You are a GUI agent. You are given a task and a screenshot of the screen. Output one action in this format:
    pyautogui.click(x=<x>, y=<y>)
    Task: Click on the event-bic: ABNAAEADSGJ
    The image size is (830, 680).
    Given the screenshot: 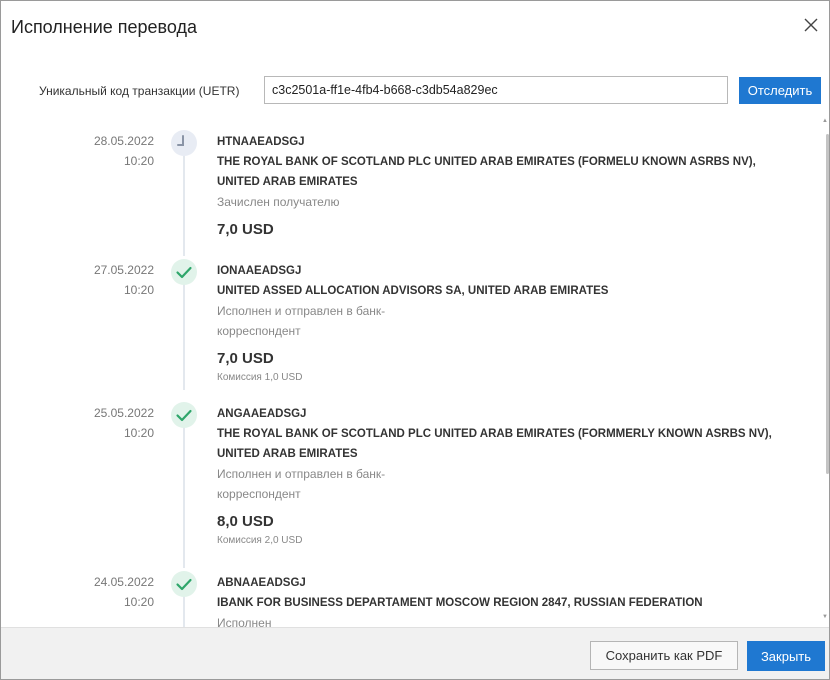 What is the action you would take?
    pyautogui.click(x=261, y=583)
    